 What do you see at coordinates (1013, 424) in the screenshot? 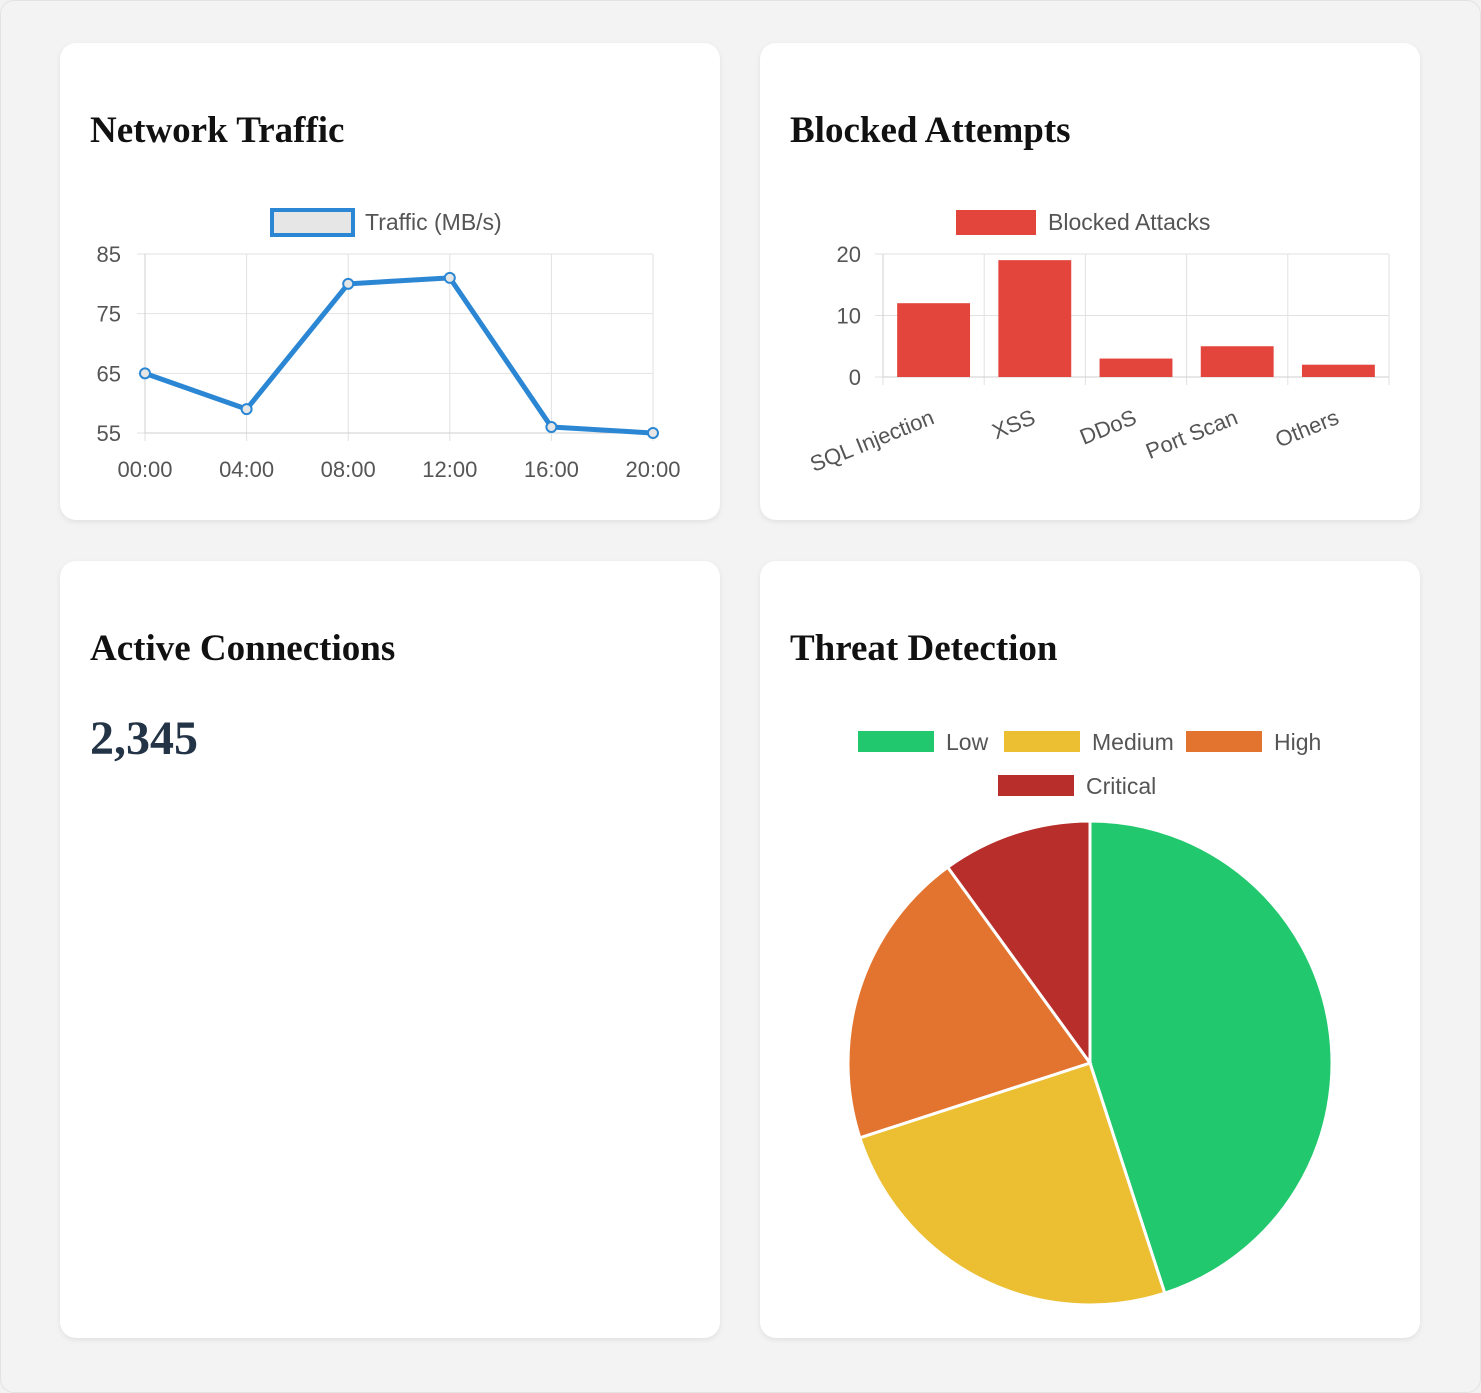
I see `x-tick-label: XSS` at bounding box center [1013, 424].